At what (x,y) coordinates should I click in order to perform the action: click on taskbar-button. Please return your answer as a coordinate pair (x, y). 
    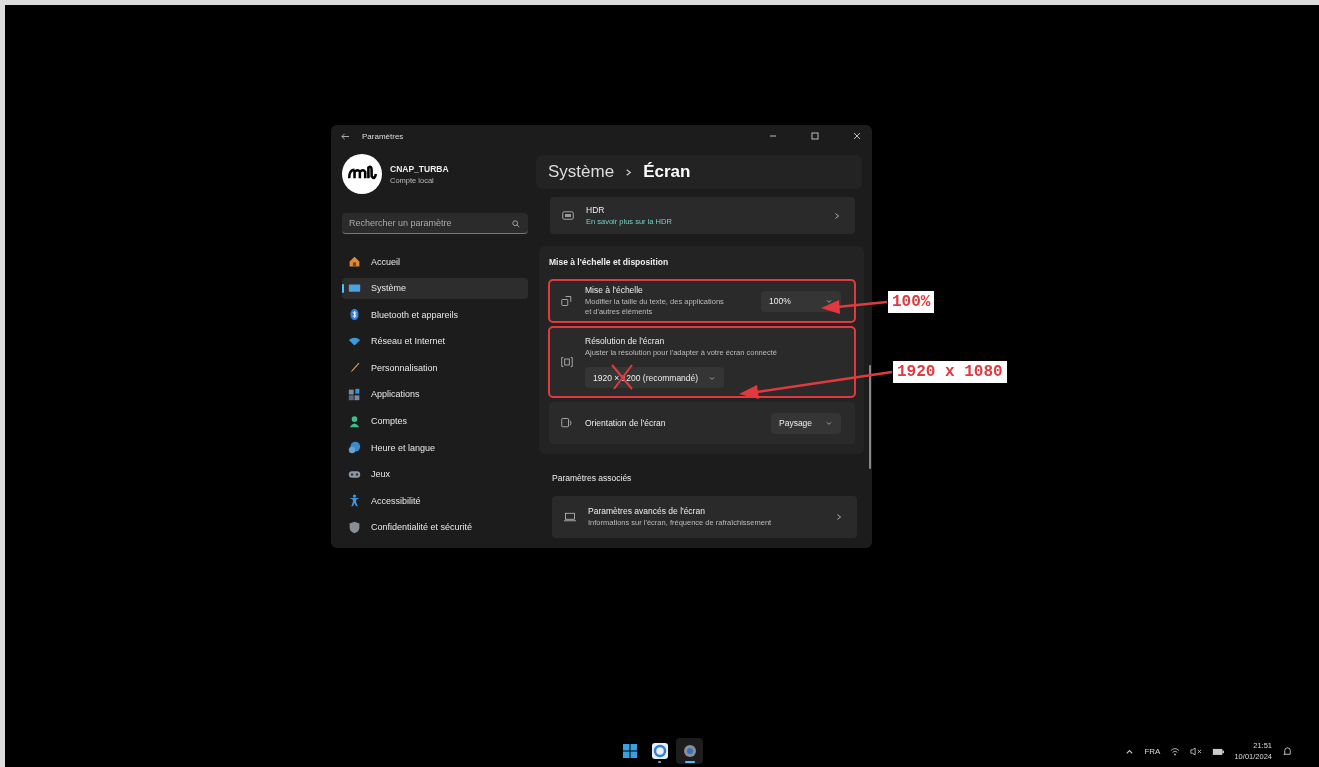
    Looking at the image, I should click on (689, 751).